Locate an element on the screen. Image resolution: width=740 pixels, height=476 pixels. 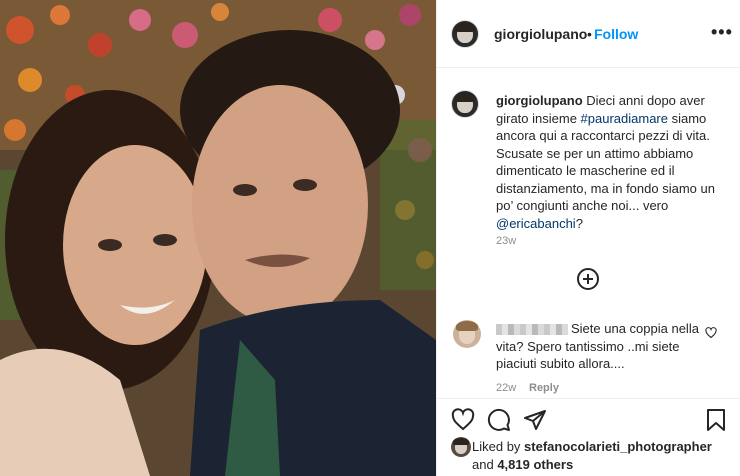
commenter-avatar is located at coordinates (467, 334).